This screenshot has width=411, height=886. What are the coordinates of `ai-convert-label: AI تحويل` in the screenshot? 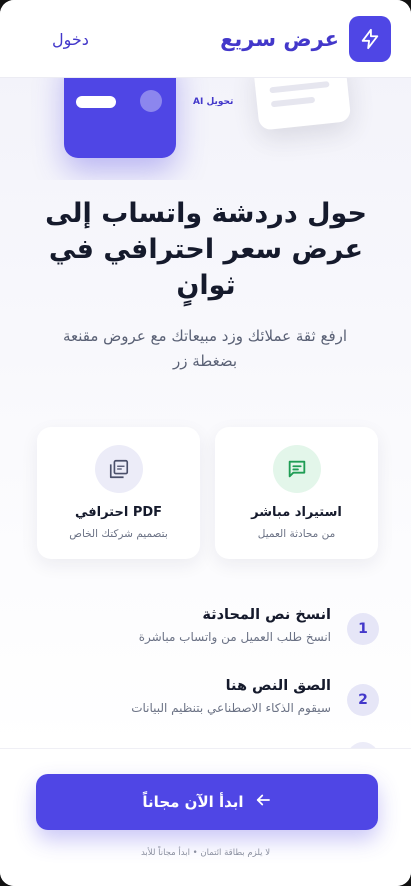 It's located at (213, 102).